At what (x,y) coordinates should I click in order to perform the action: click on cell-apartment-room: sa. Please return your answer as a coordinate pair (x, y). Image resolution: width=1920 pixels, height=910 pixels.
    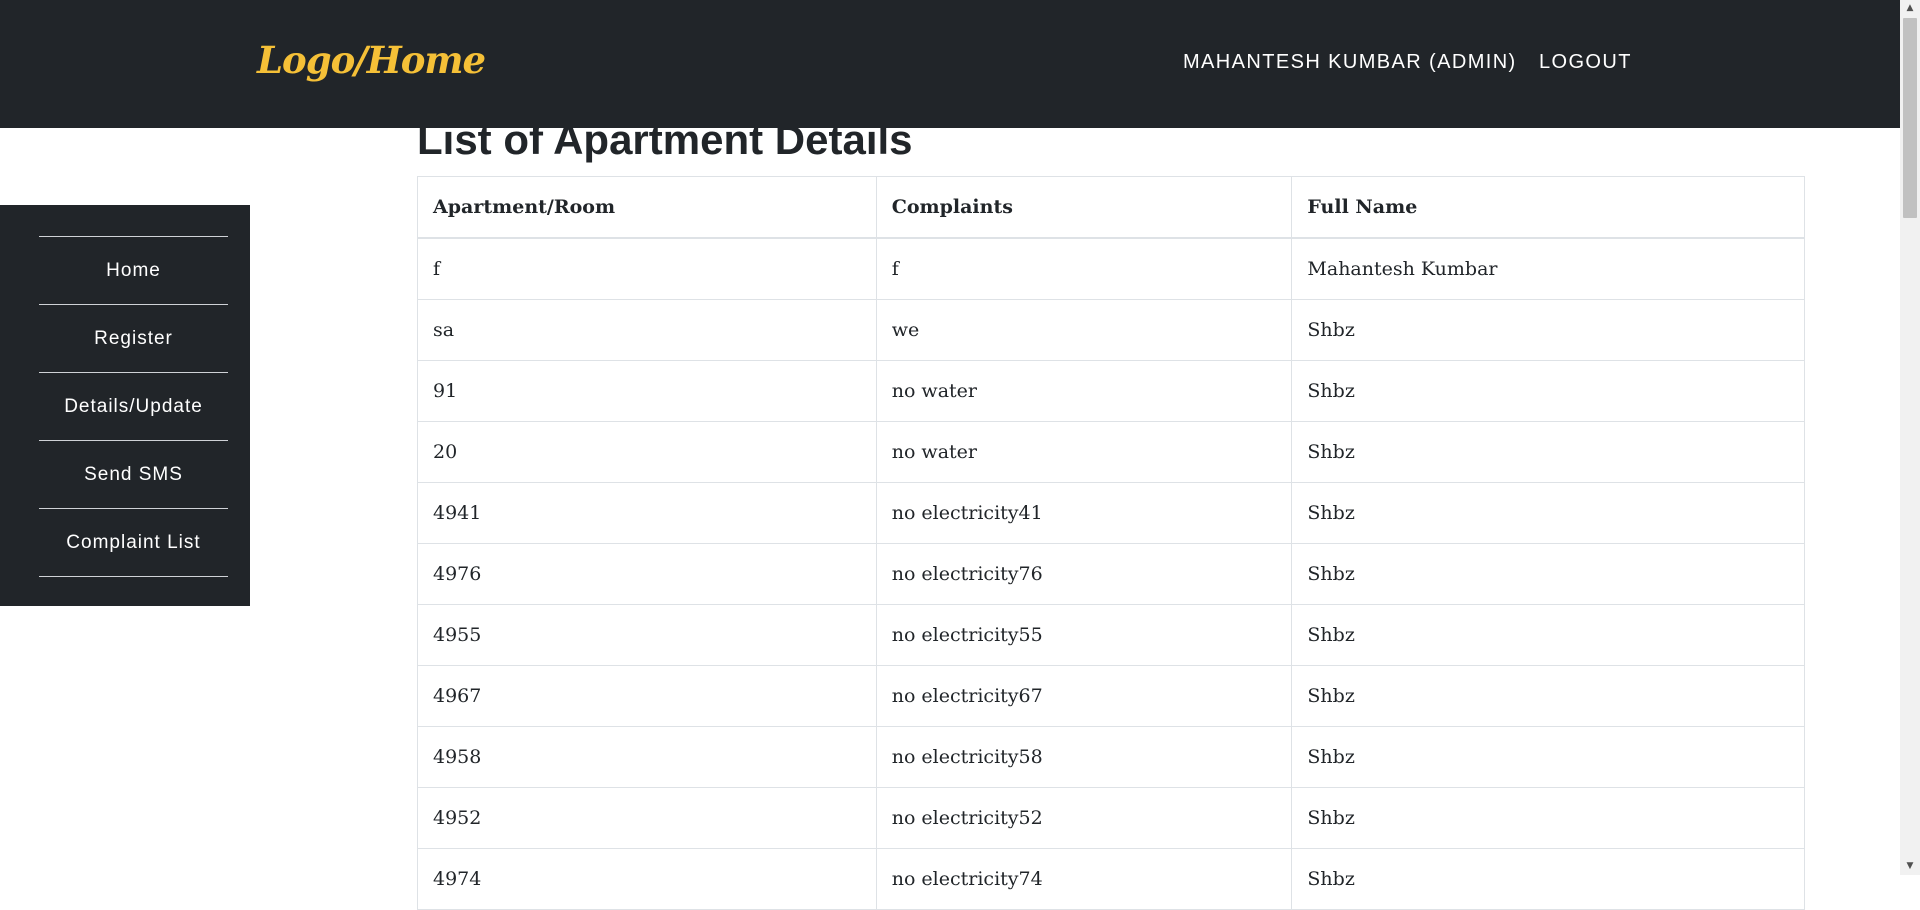
    Looking at the image, I should click on (647, 330).